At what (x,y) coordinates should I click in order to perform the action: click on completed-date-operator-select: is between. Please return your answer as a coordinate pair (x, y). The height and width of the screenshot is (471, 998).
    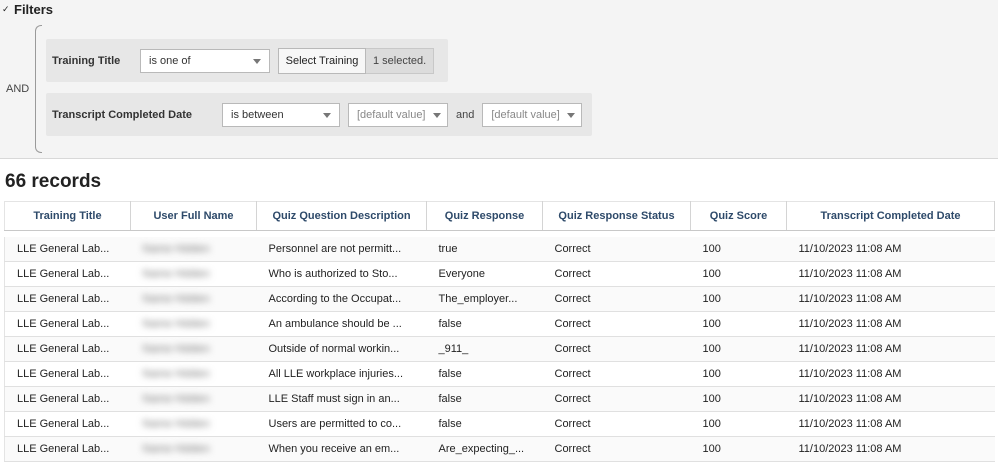
    Looking at the image, I should click on (281, 114).